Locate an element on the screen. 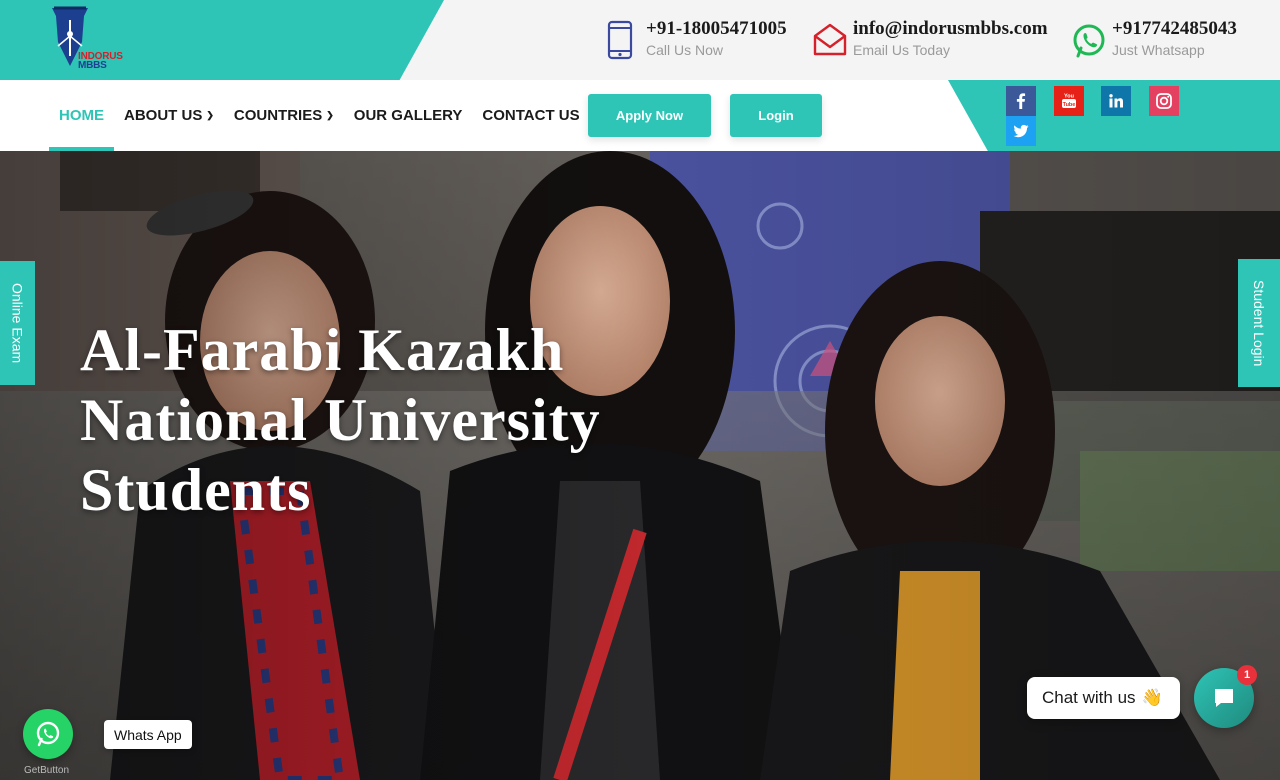  unread-count-badge: 1 is located at coordinates (1247, 675).